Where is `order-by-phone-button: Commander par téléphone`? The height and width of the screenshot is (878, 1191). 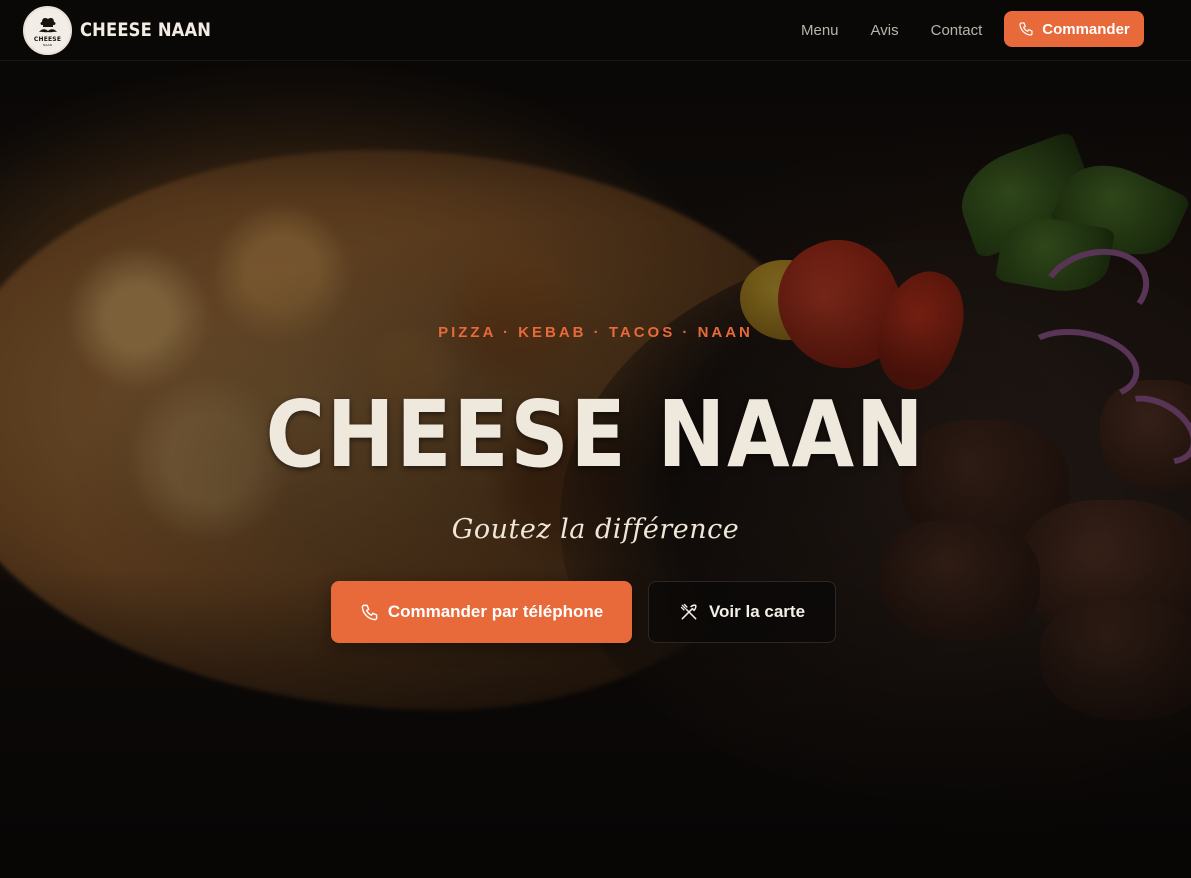 order-by-phone-button: Commander par téléphone is located at coordinates (481, 612).